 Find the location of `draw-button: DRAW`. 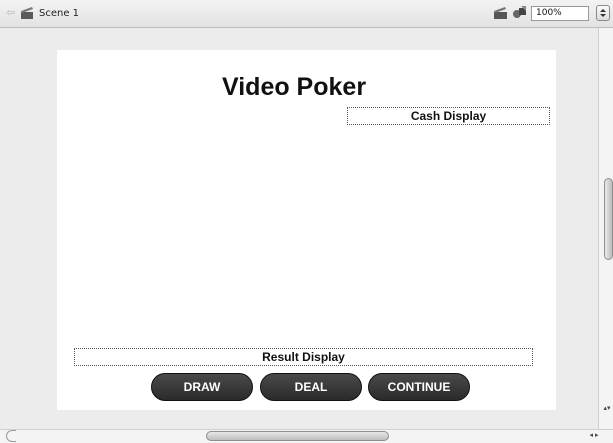

draw-button: DRAW is located at coordinates (202, 387).